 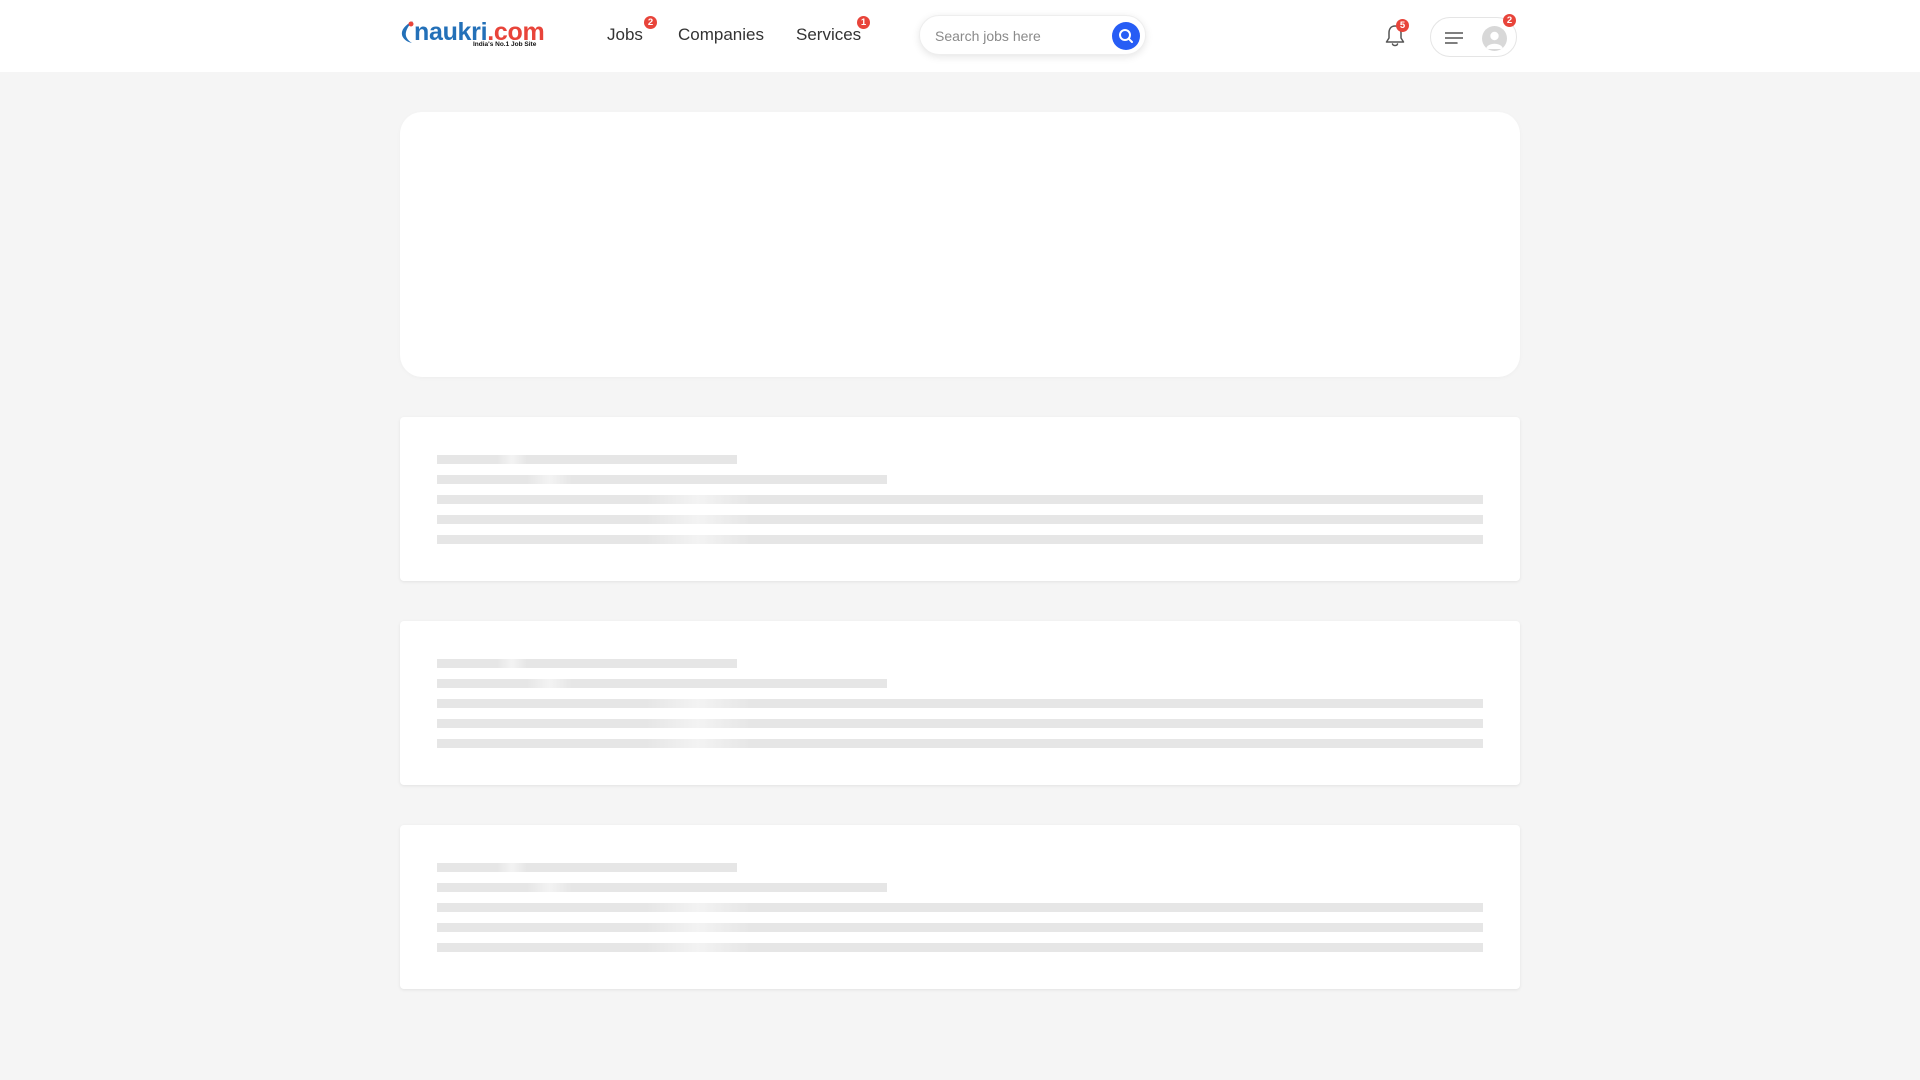 I want to click on naukri-logo: naukri.com India's No.1 Job Site, so click(x=475, y=35).